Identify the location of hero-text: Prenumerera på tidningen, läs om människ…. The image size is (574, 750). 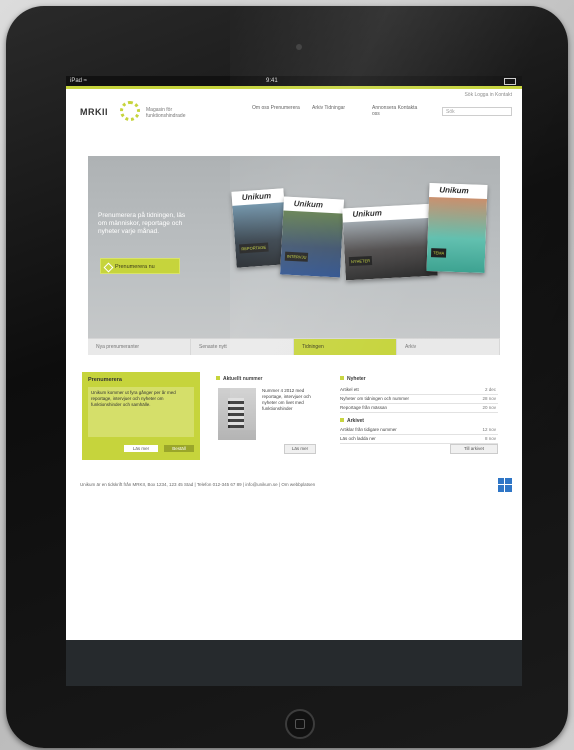
(142, 223).